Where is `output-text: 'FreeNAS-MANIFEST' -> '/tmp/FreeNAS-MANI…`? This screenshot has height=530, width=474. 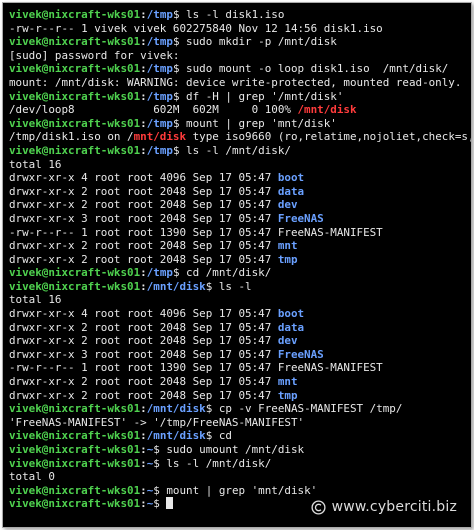 output-text: 'FreeNAS-MANIFEST' -> '/tmp/FreeNAS-MANI… is located at coordinates (157, 422).